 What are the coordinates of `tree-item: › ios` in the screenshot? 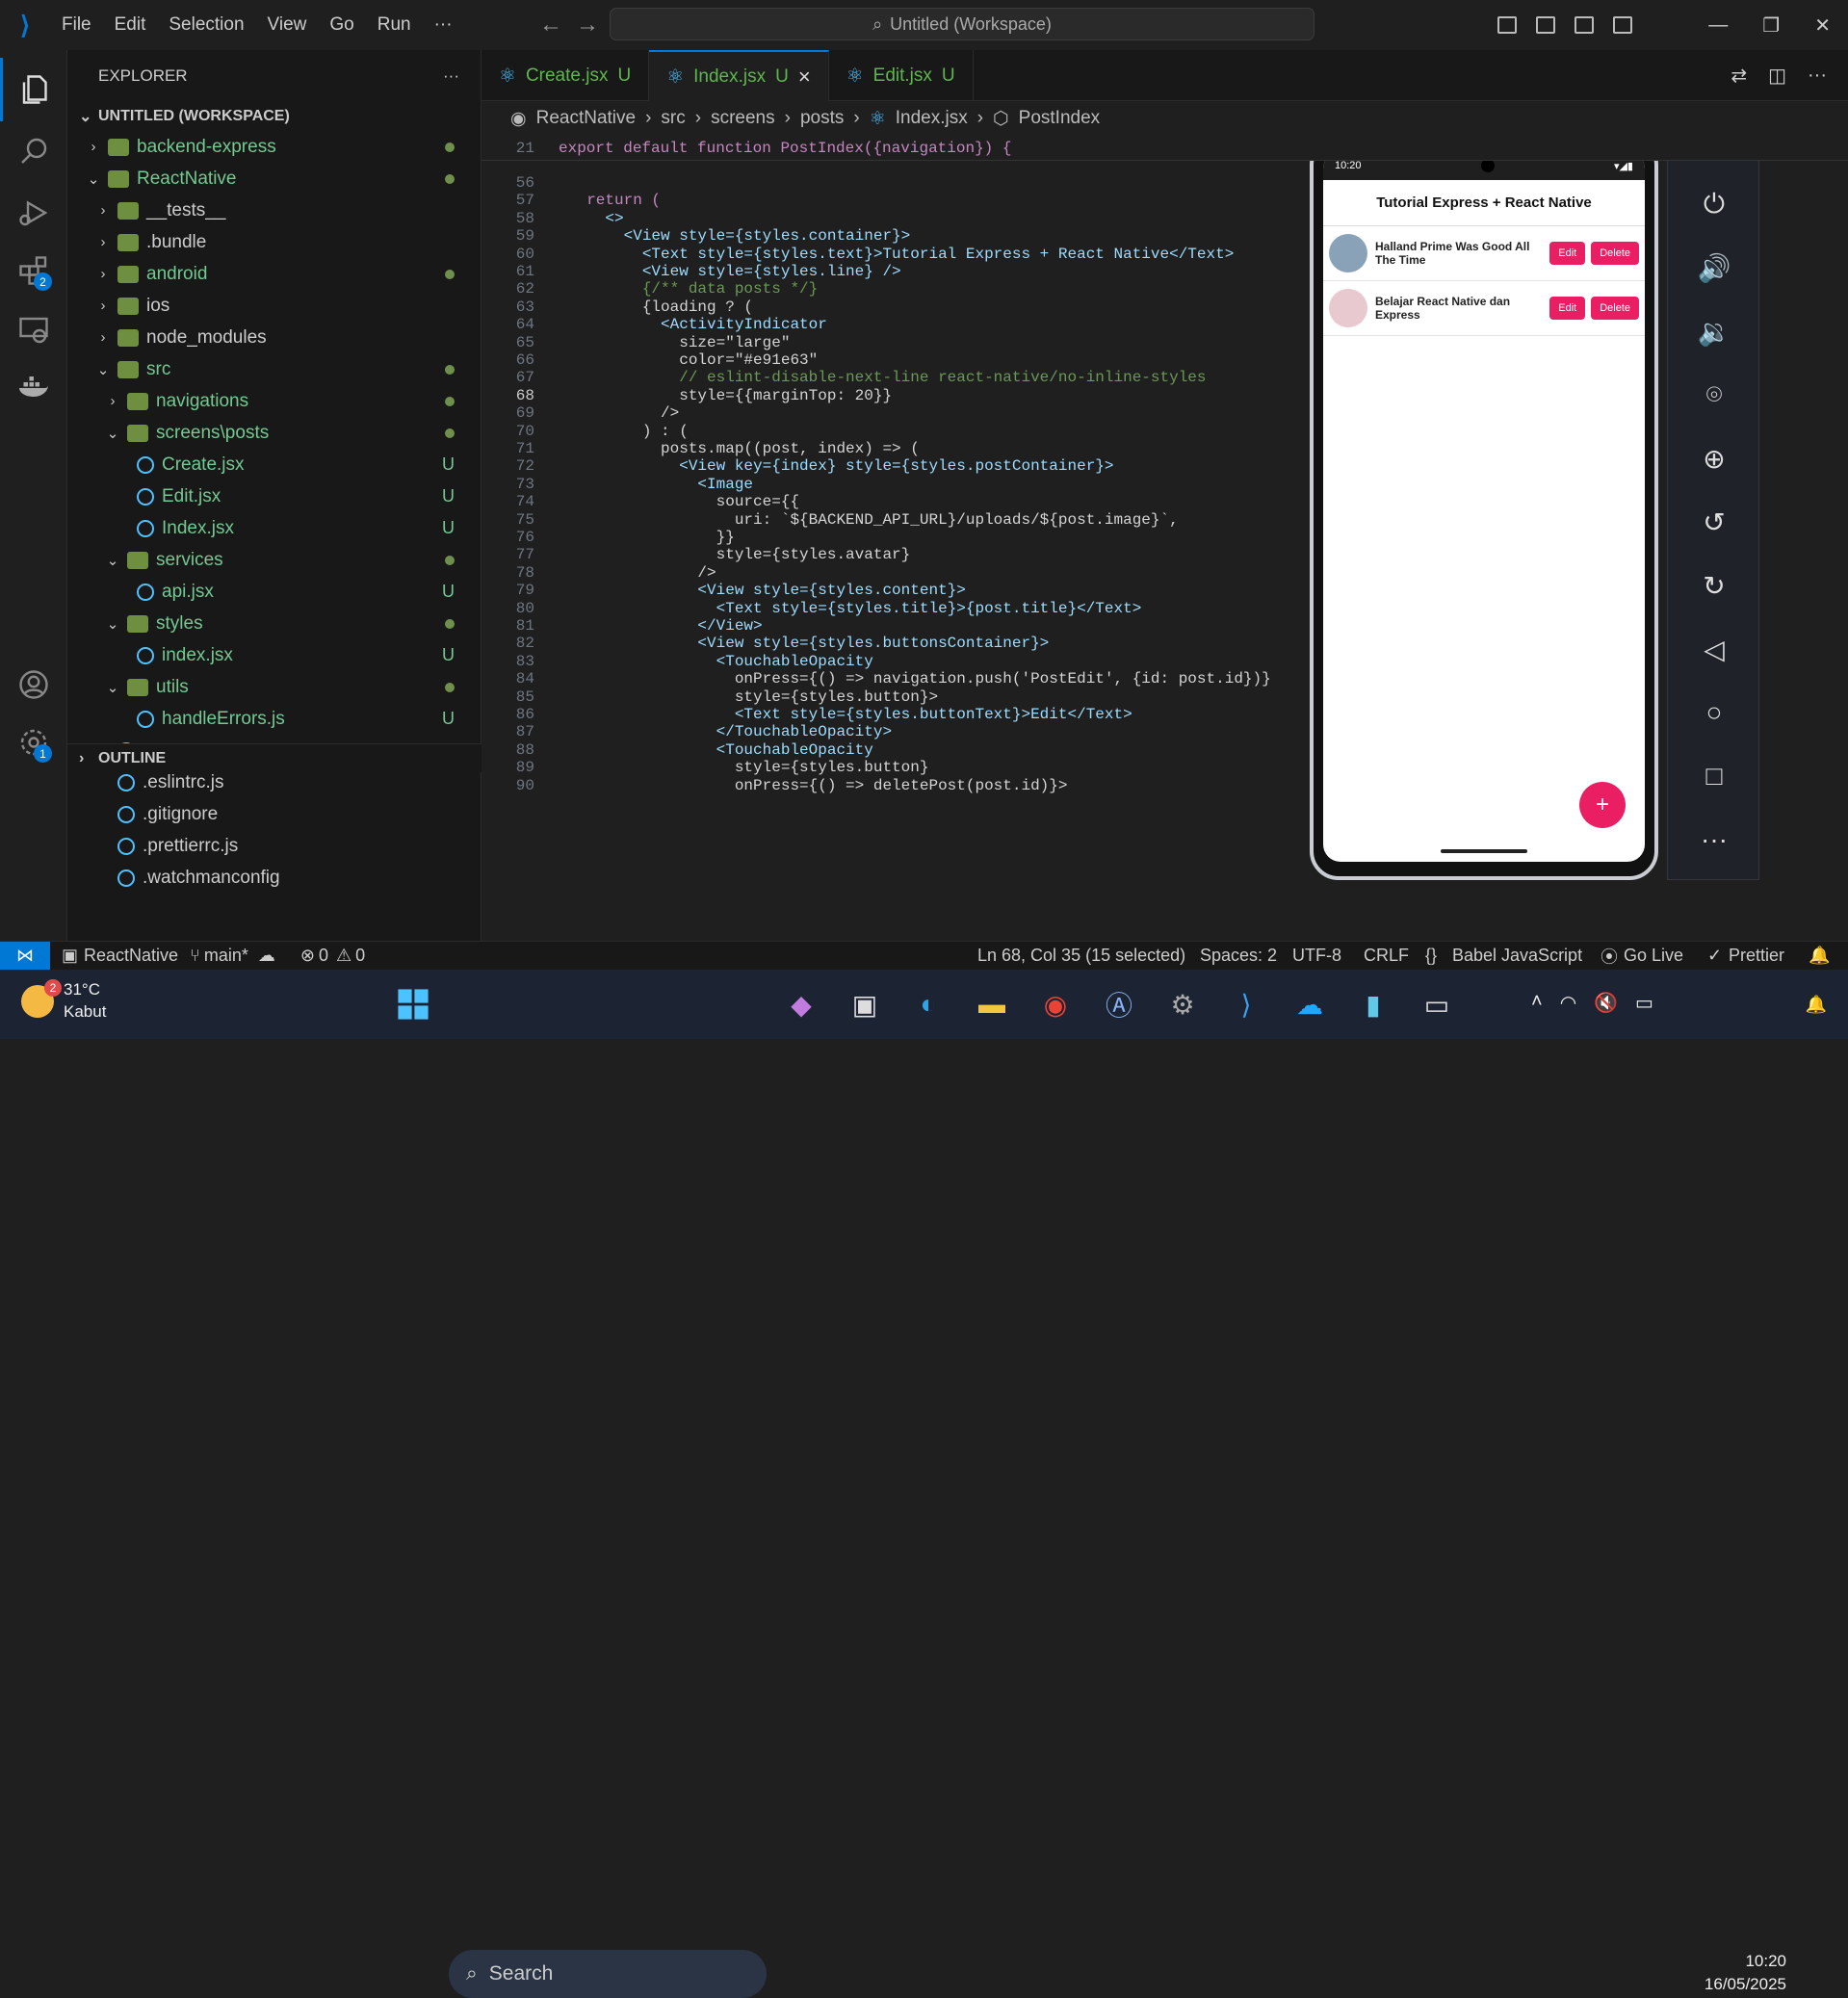 It's located at (274, 306).